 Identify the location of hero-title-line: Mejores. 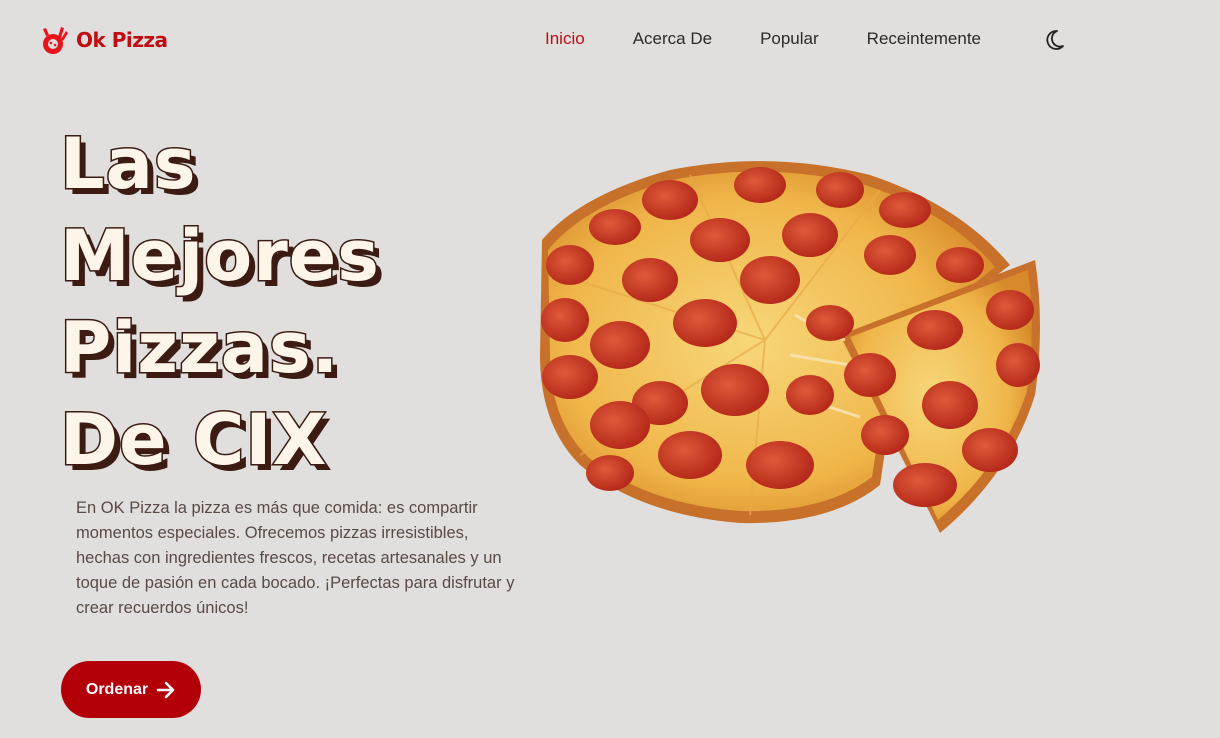
(220, 256).